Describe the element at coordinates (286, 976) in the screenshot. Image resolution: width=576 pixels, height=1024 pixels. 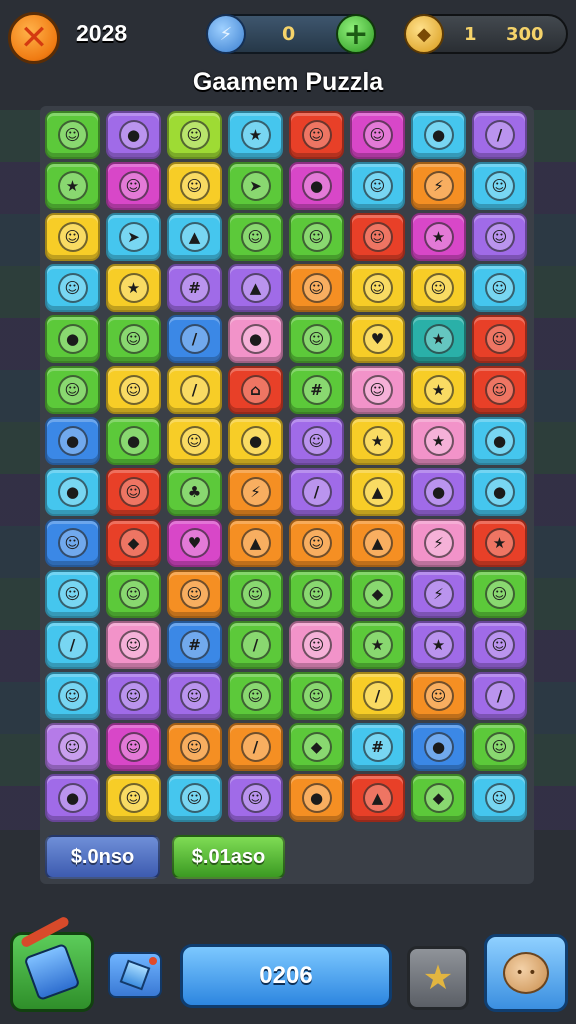
I see `main-action-button: 0206` at that location.